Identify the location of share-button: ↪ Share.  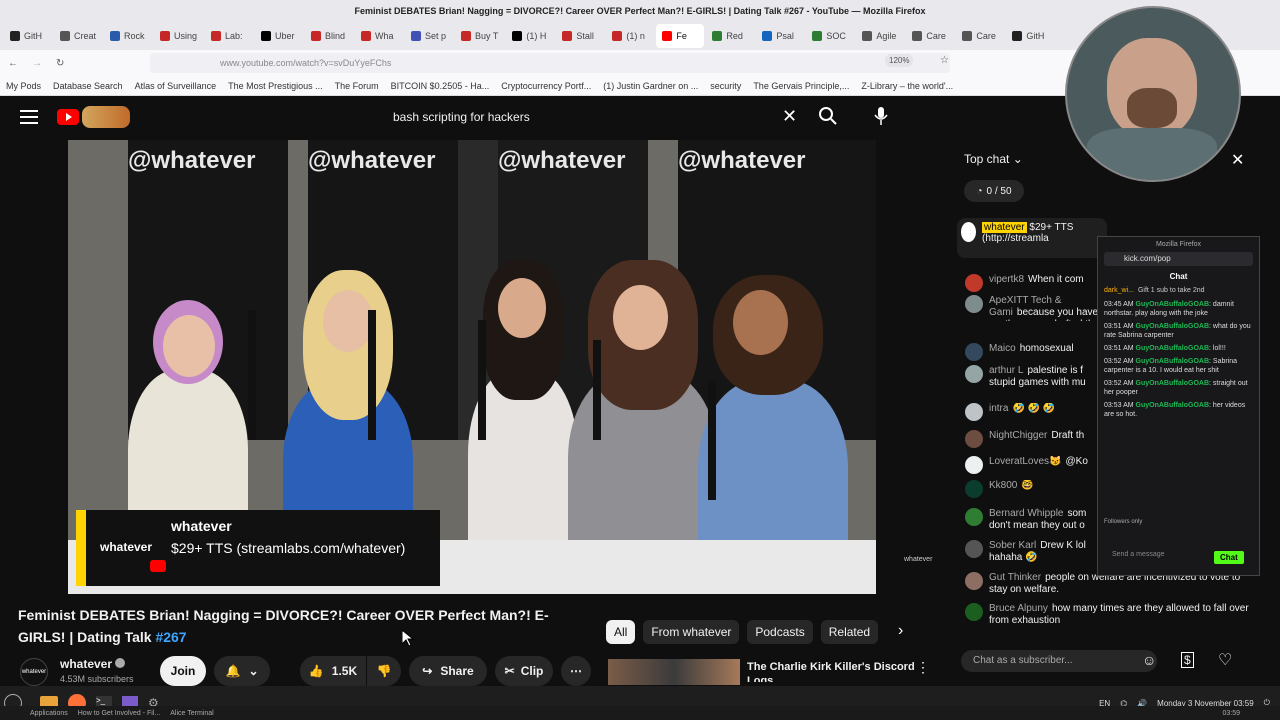
(448, 671).